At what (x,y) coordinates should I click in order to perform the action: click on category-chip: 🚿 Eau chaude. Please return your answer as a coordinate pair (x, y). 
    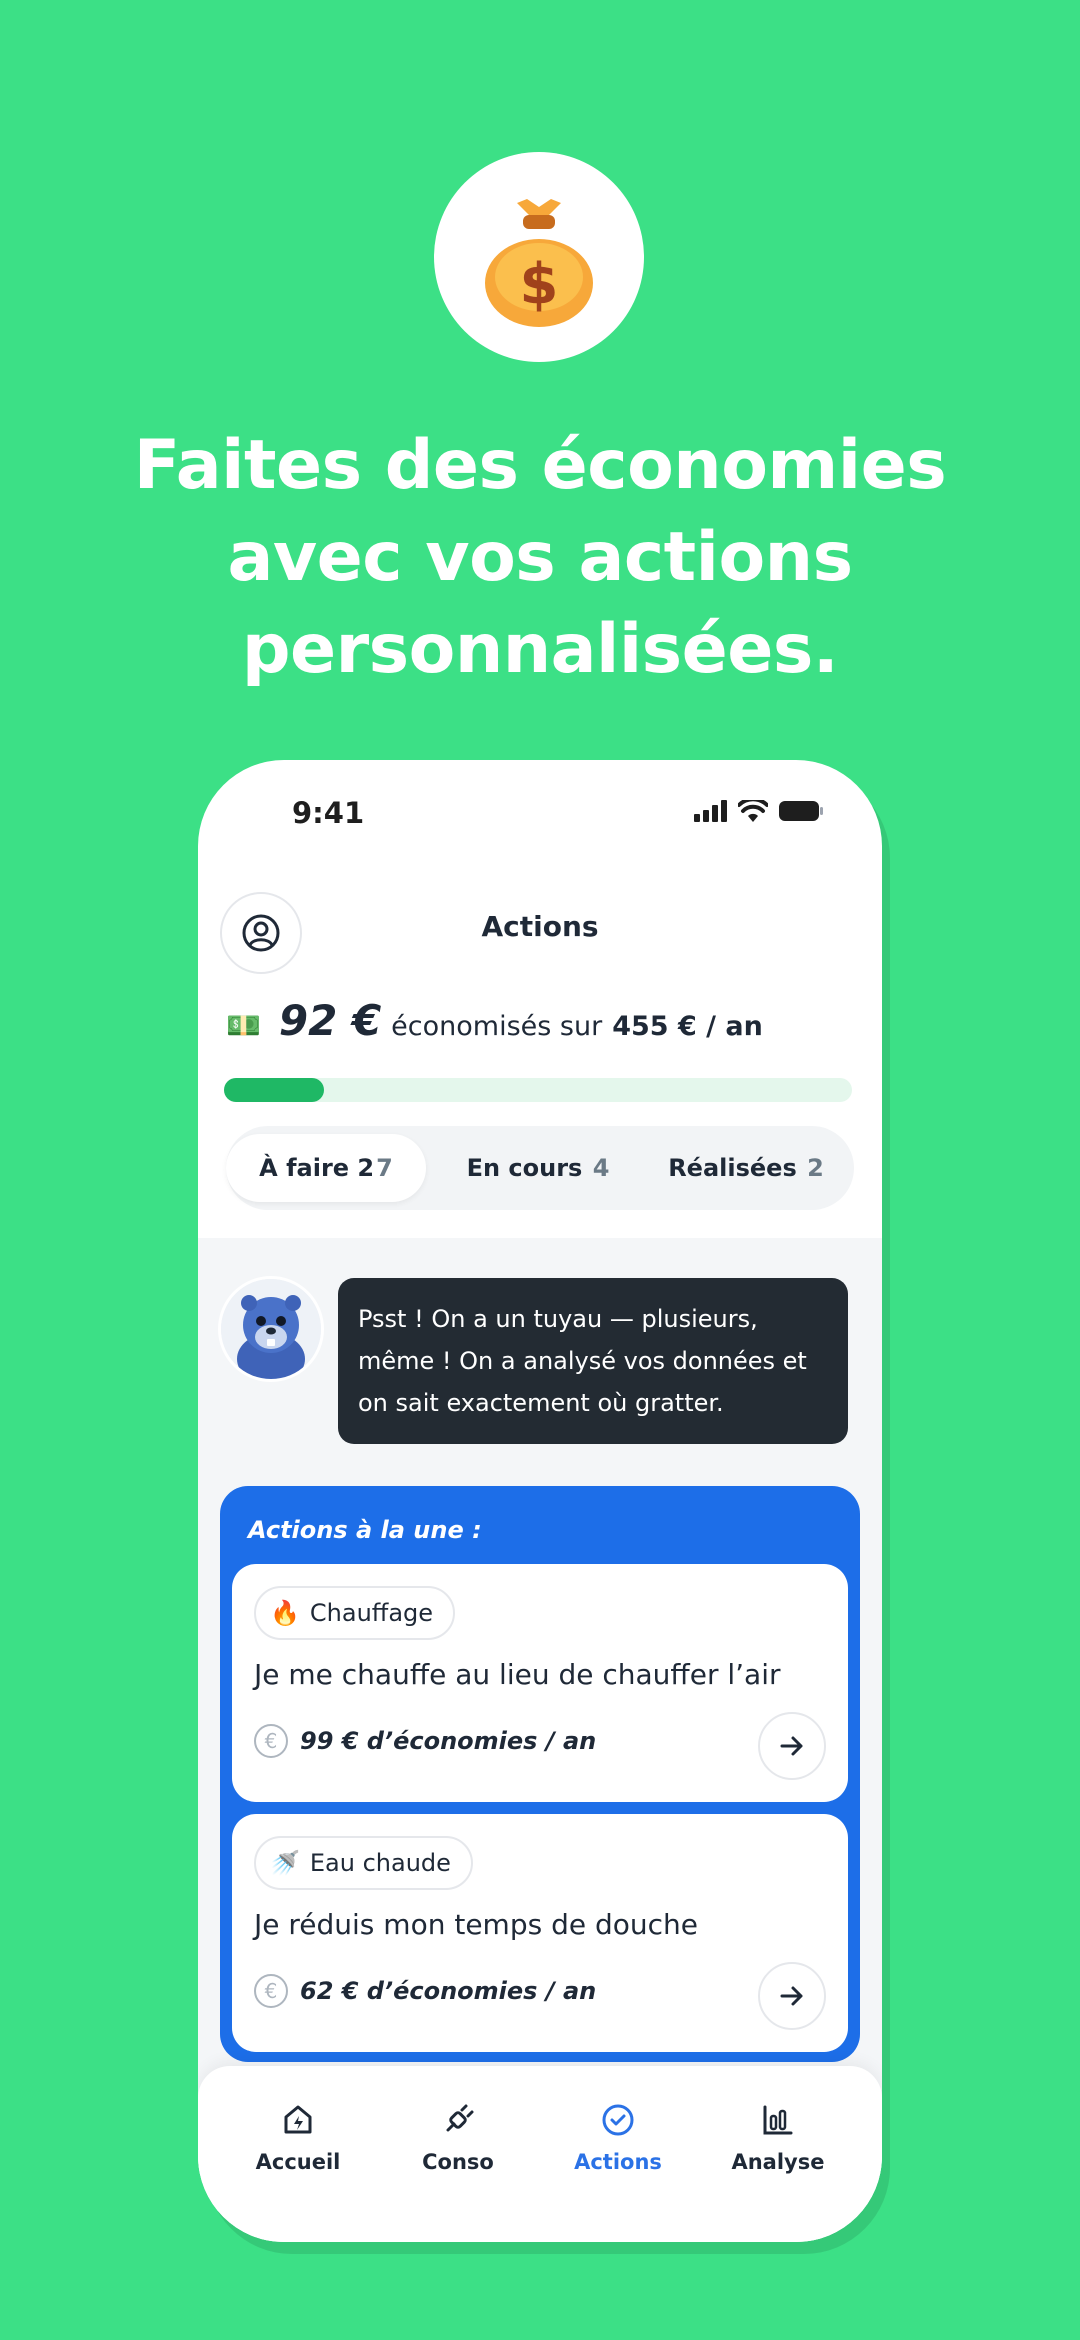
    Looking at the image, I should click on (363, 1863).